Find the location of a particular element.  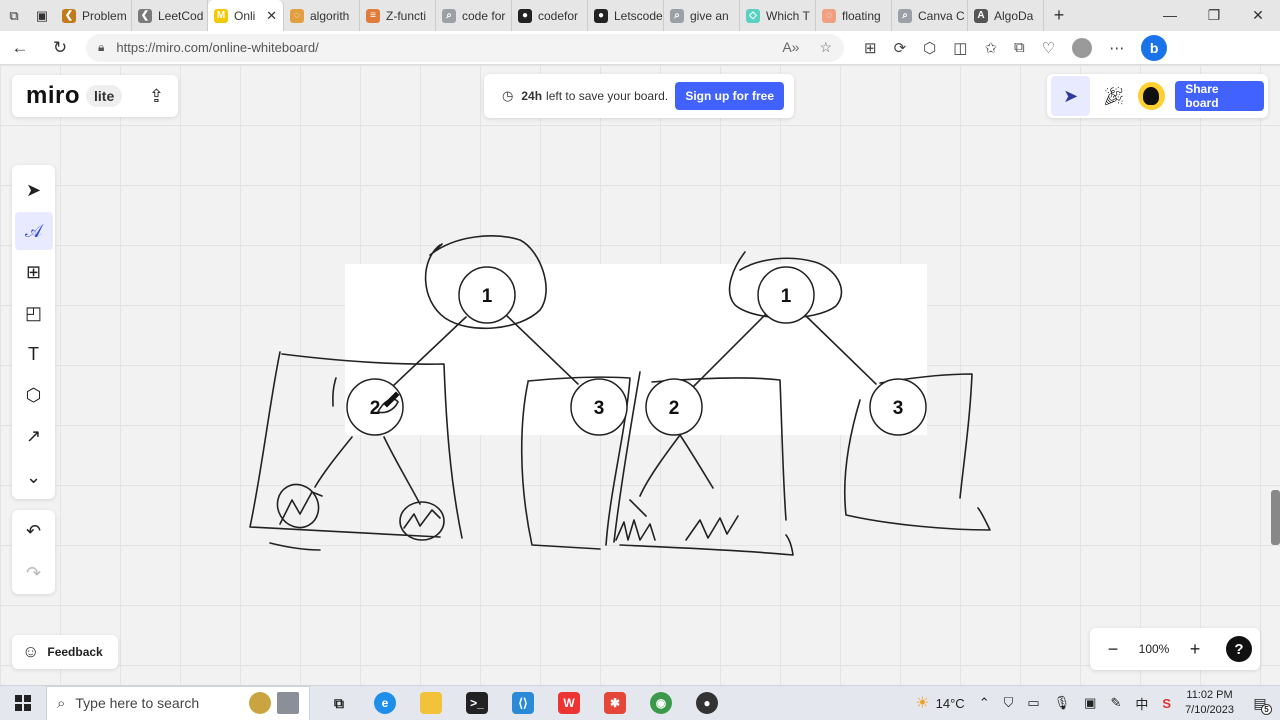

select-tool-icon: ➤ is located at coordinates (34, 190).